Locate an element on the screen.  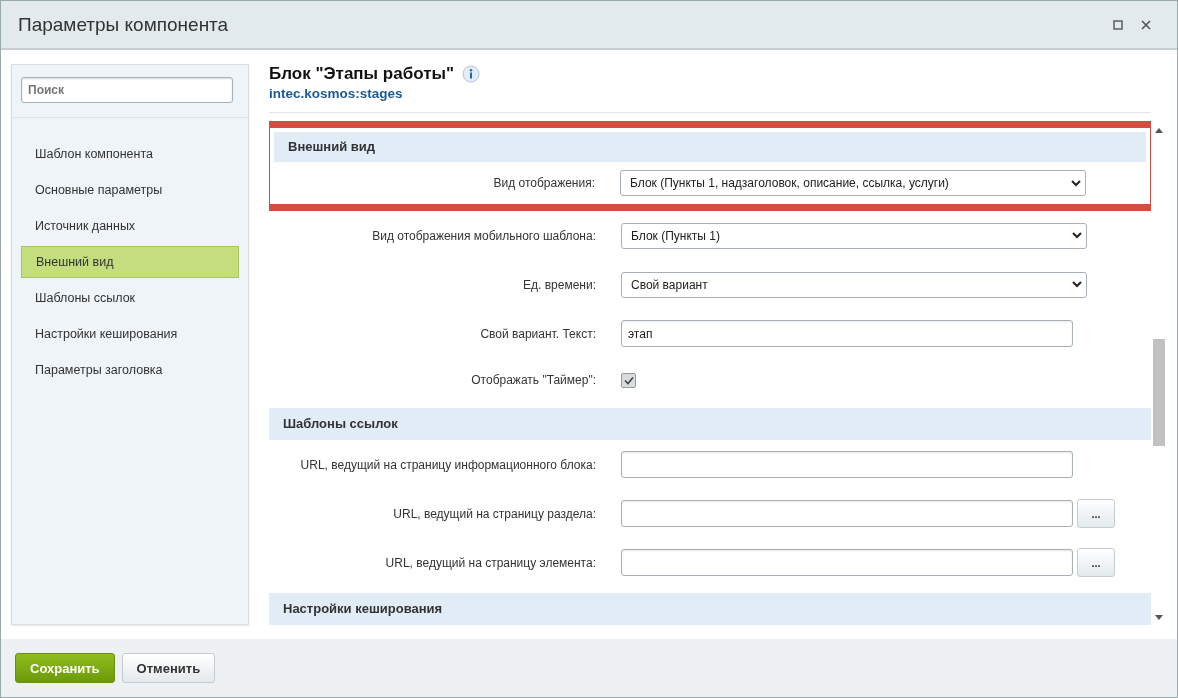
sidebar-item: Шаблон компонента is located at coordinates (130, 154).